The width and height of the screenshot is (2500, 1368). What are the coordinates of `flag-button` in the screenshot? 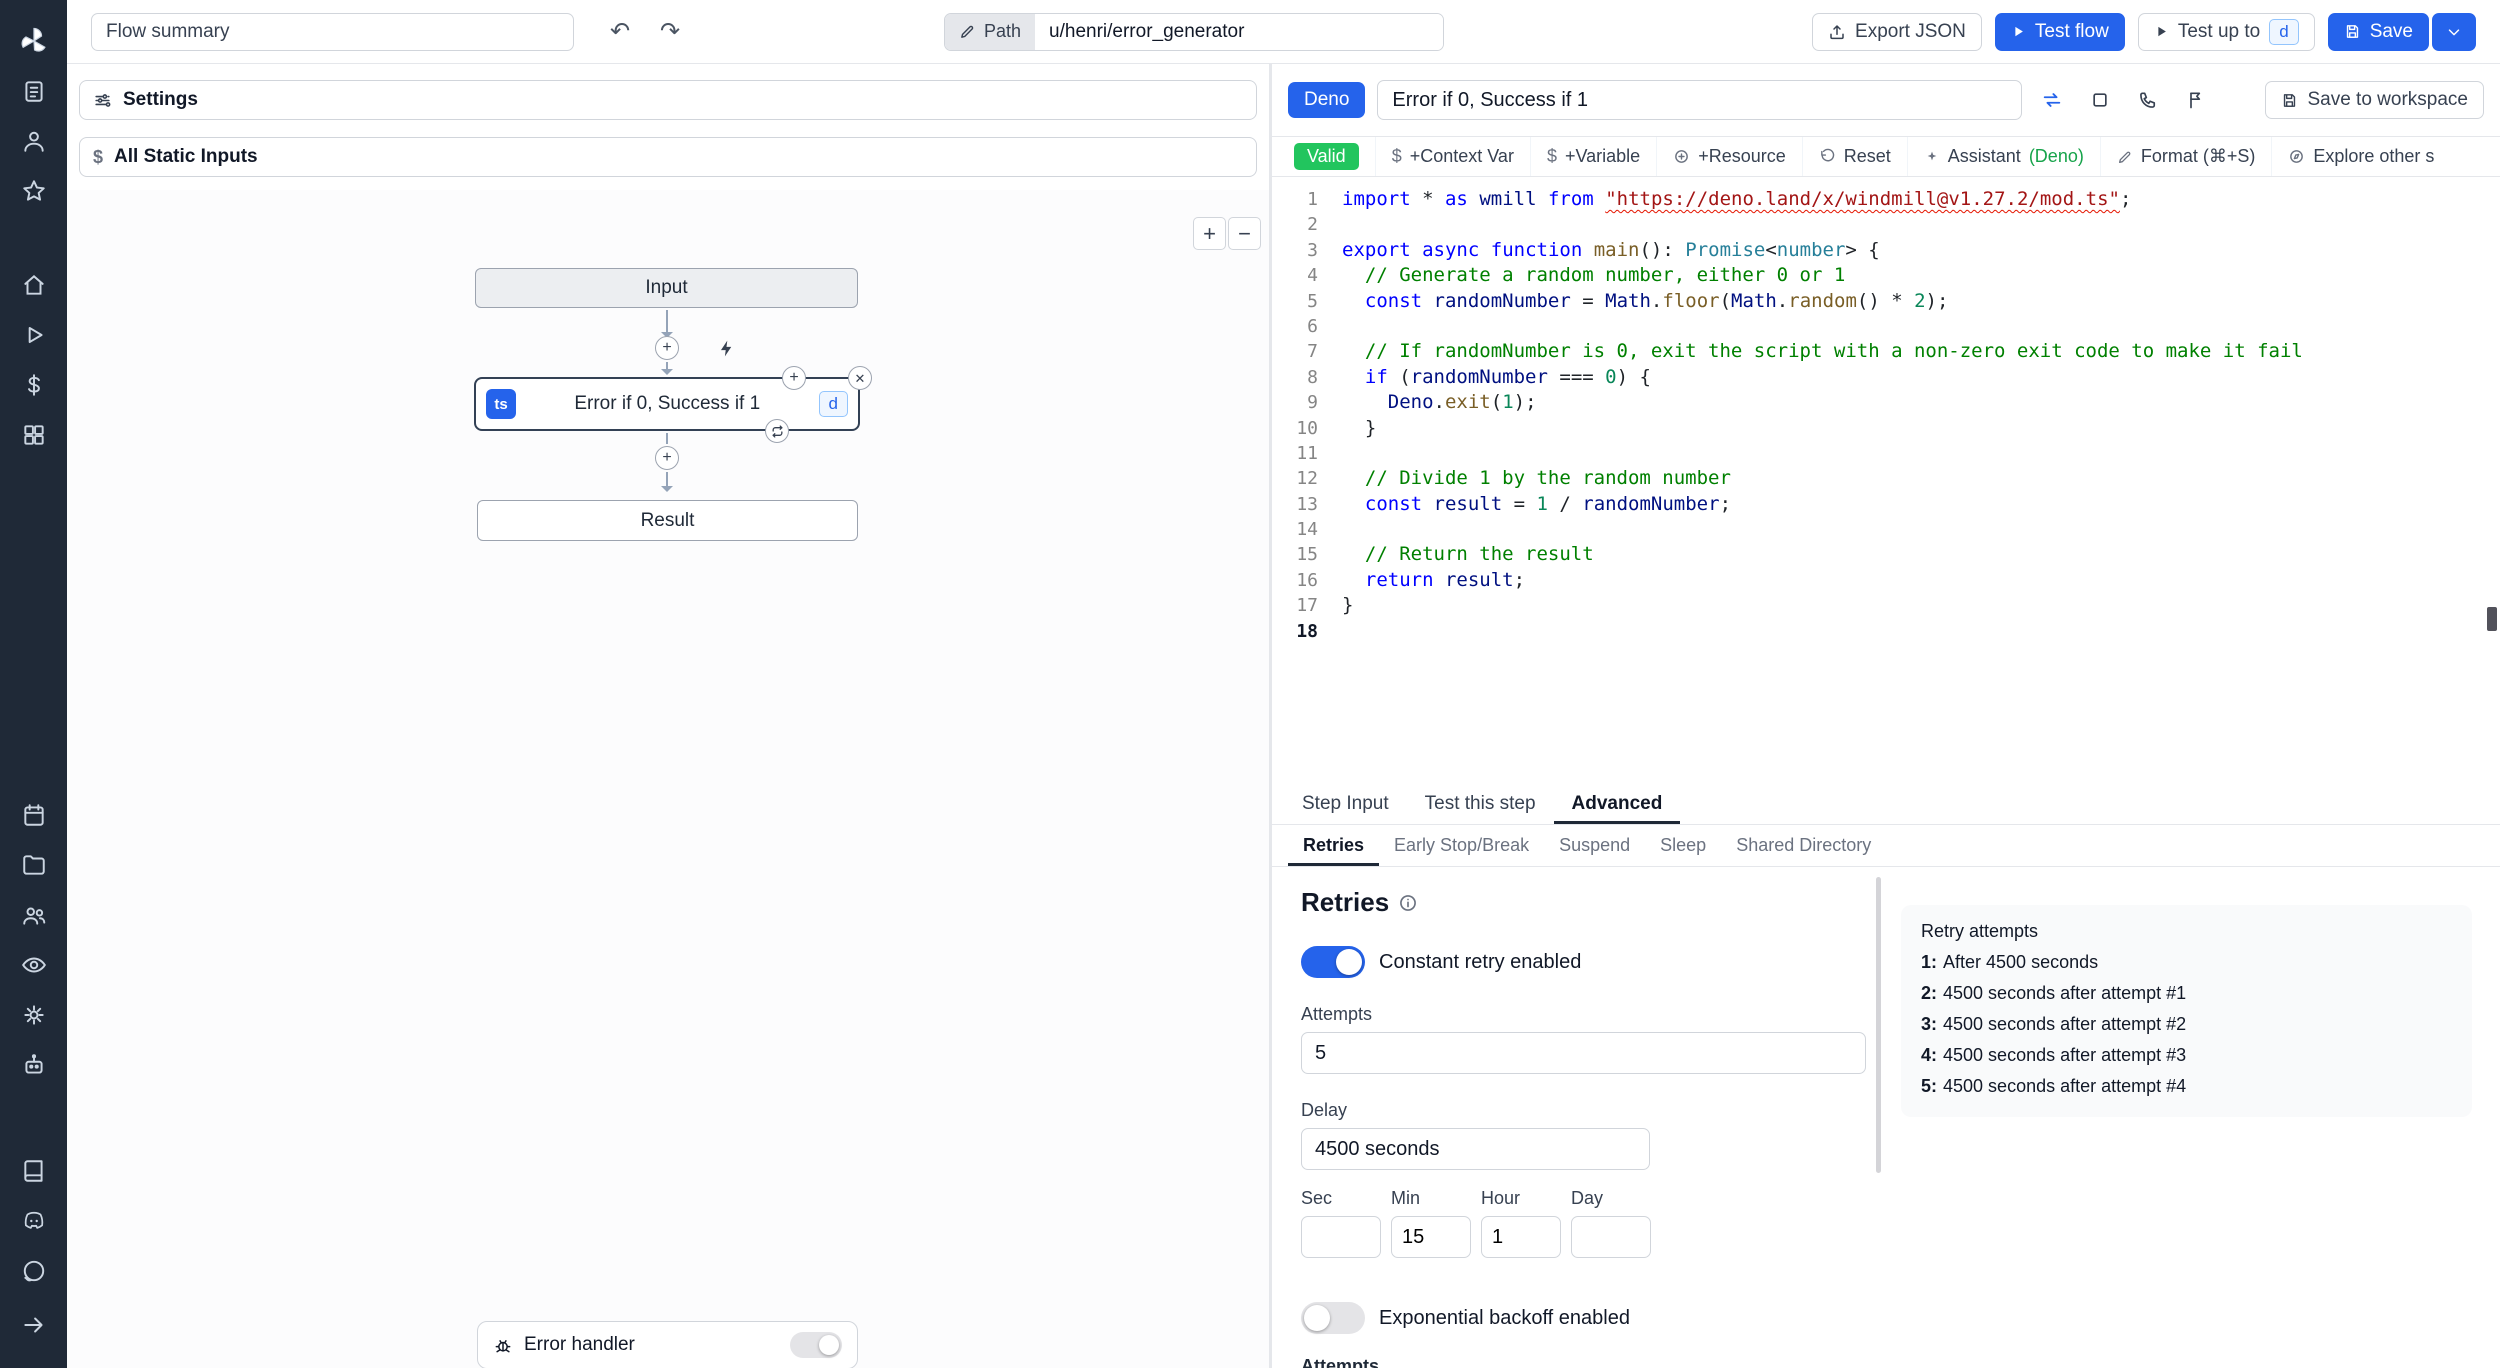 It's located at (2196, 100).